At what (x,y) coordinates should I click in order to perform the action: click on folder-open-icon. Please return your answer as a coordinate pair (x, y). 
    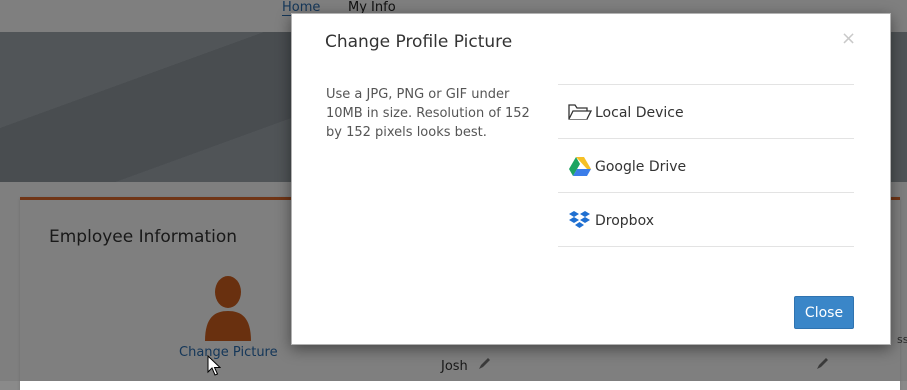
    Looking at the image, I should click on (580, 112).